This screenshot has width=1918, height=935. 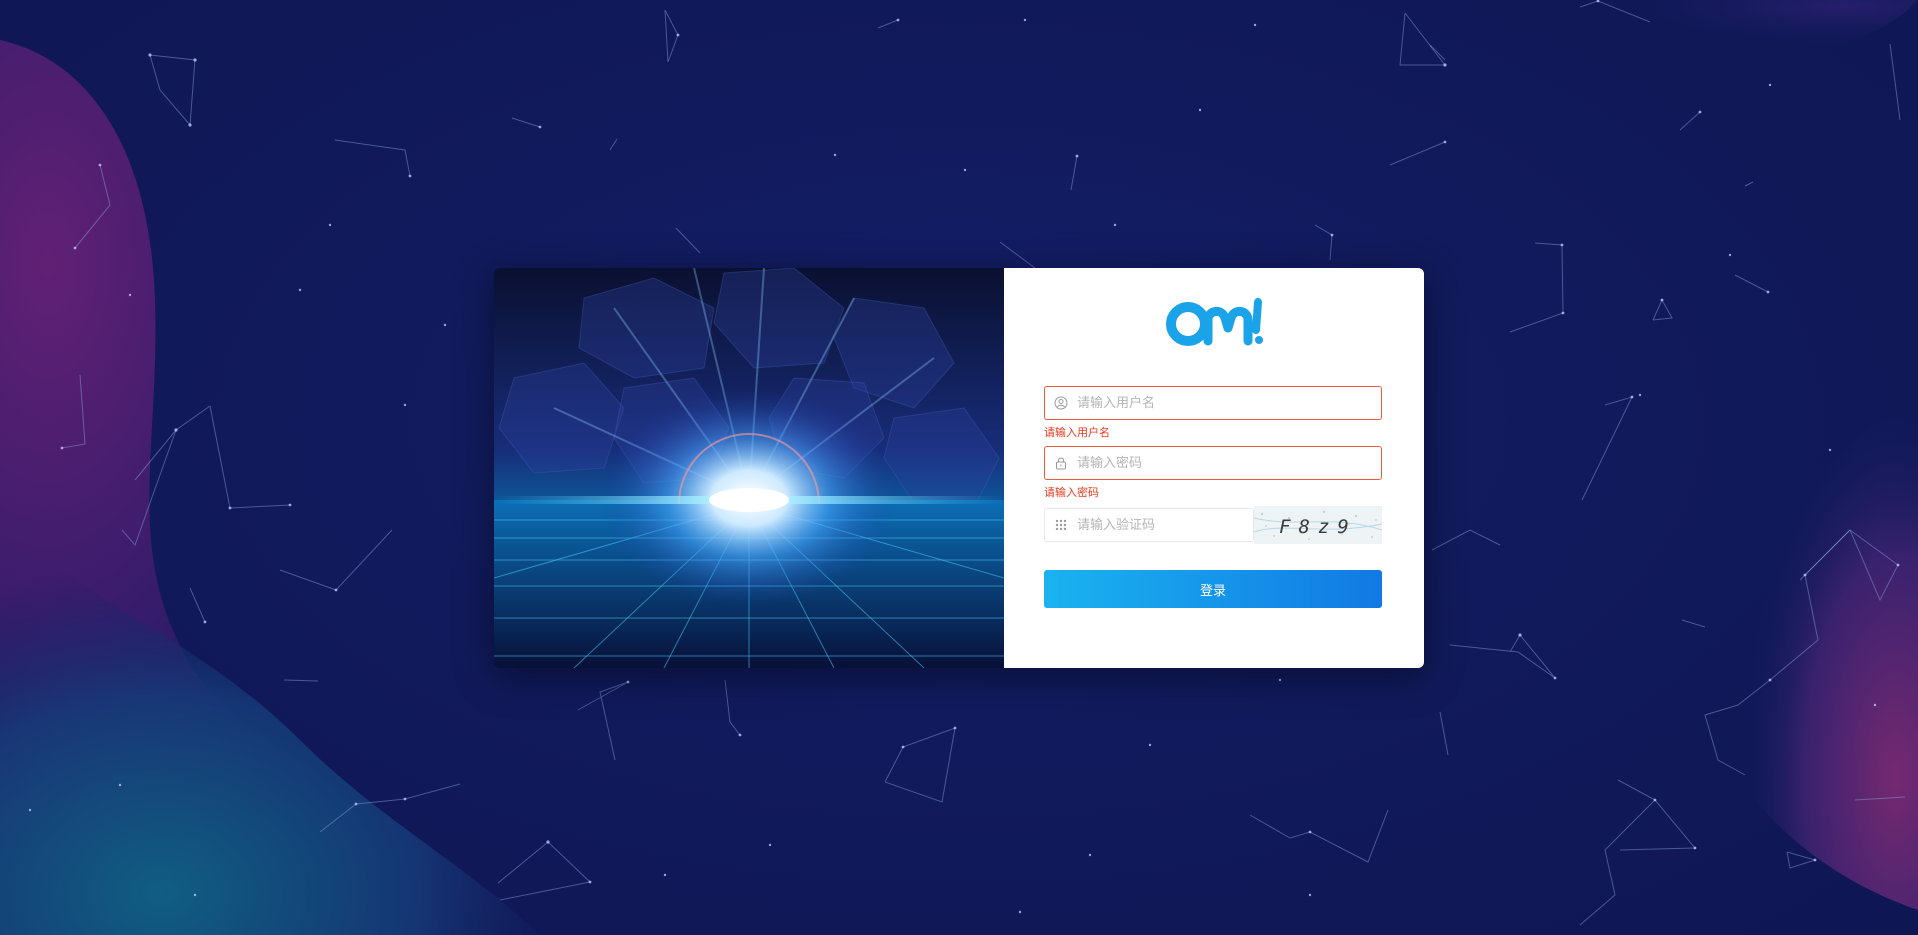 I want to click on captcha-image: F8z9, so click(x=1318, y=525).